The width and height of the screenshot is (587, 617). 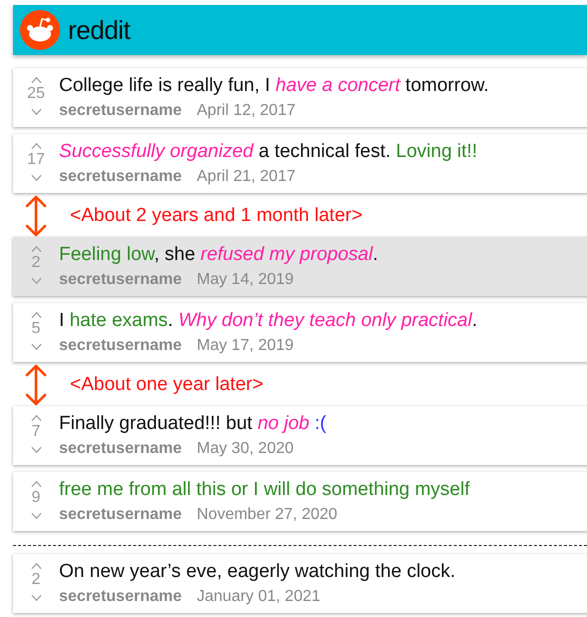 I want to click on vote-count: 17, so click(x=36, y=160).